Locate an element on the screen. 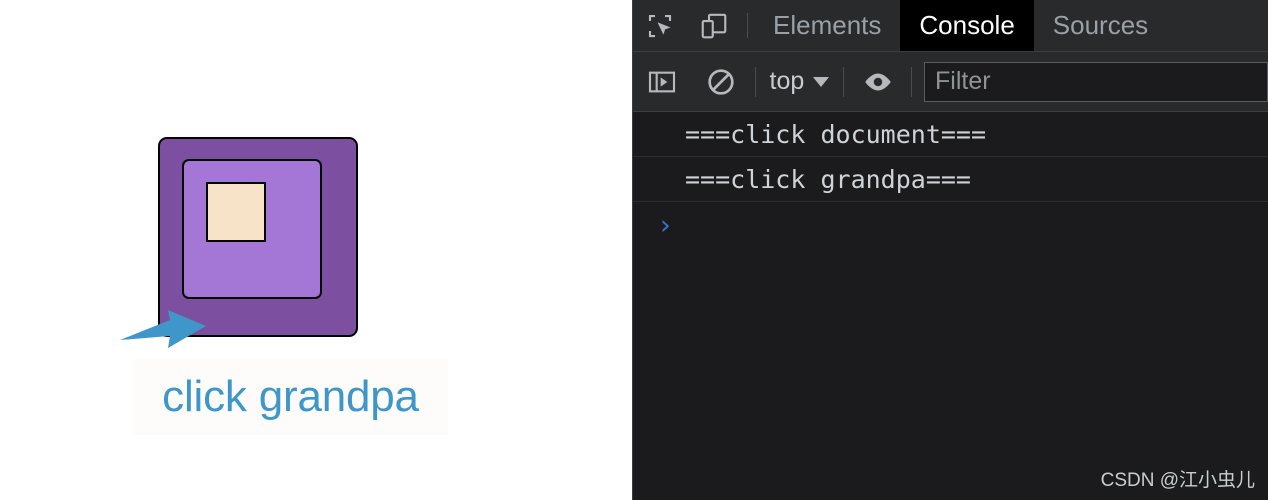 This screenshot has height=500, width=1268. execution-context-selector: top is located at coordinates (800, 81).